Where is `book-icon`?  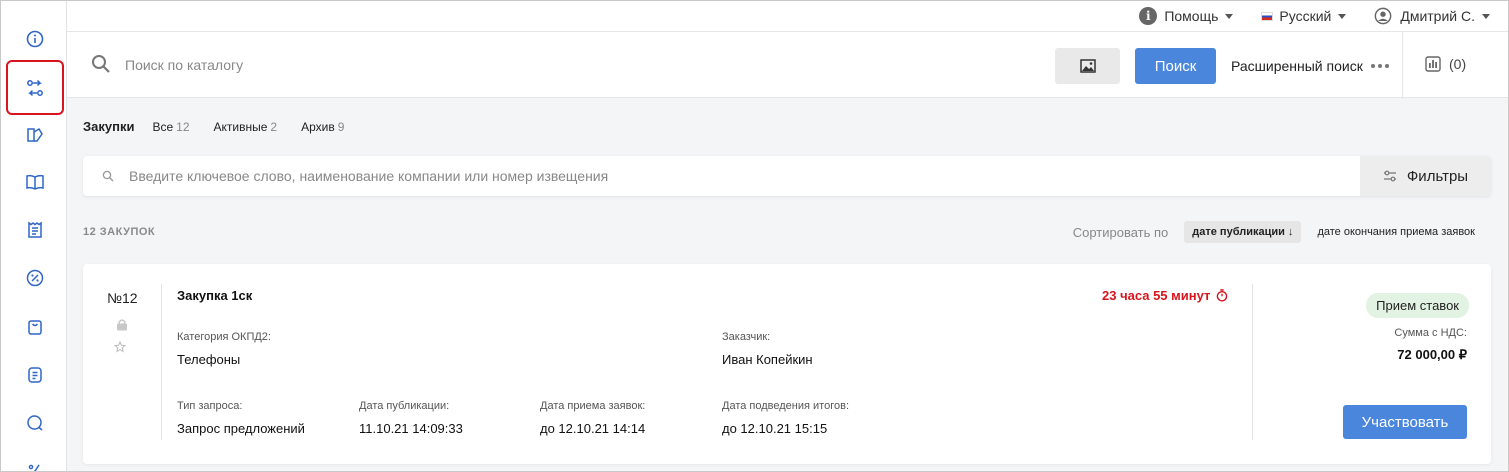
book-icon is located at coordinates (35, 182).